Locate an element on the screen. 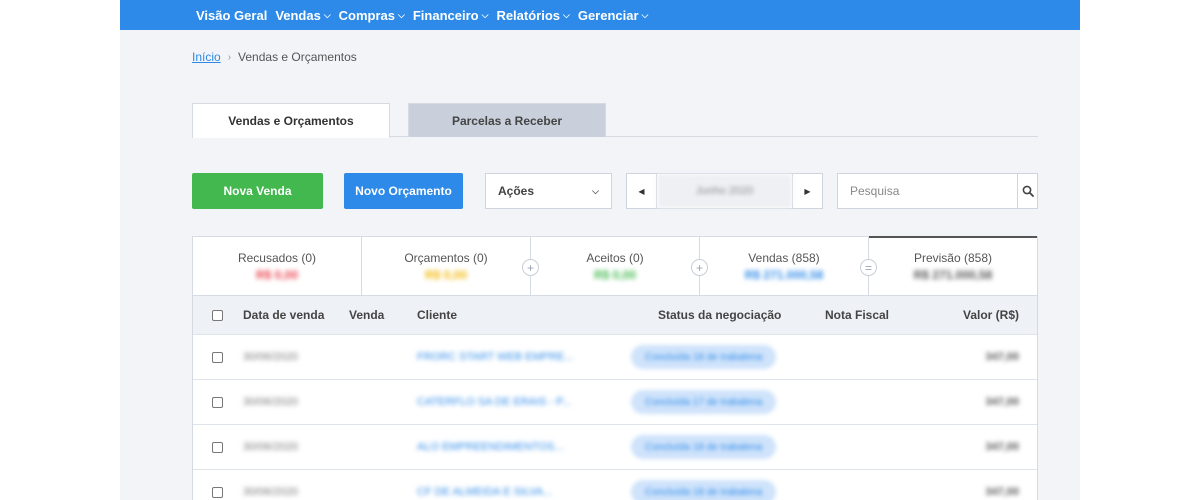 The height and width of the screenshot is (500, 1200). status-badge: Concluída 17 de trabalena is located at coordinates (704, 402).